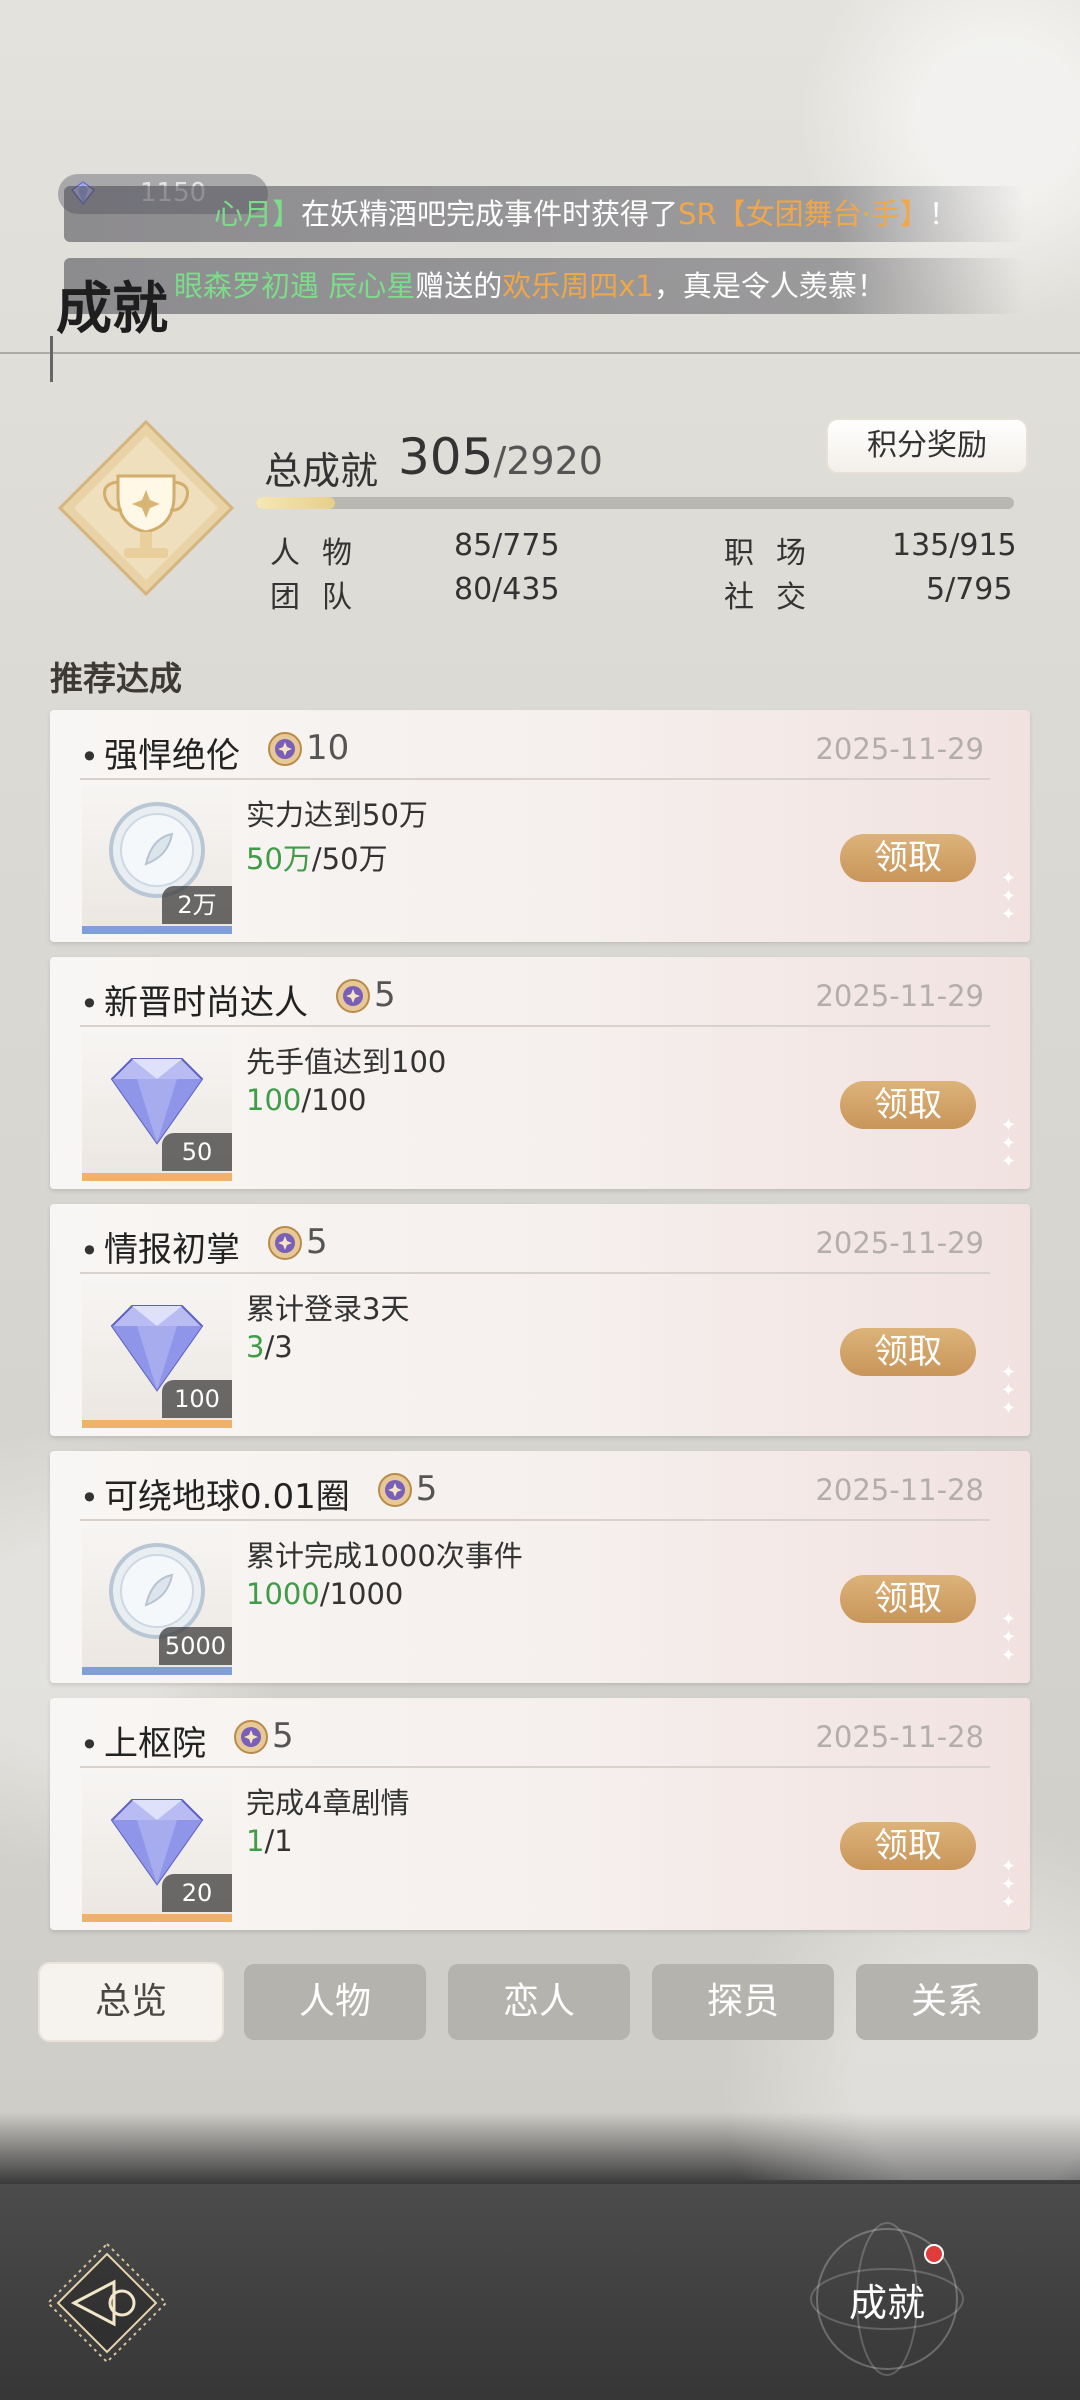 The width and height of the screenshot is (1080, 2400). I want to click on progress-done: 1000, so click(283, 1594).